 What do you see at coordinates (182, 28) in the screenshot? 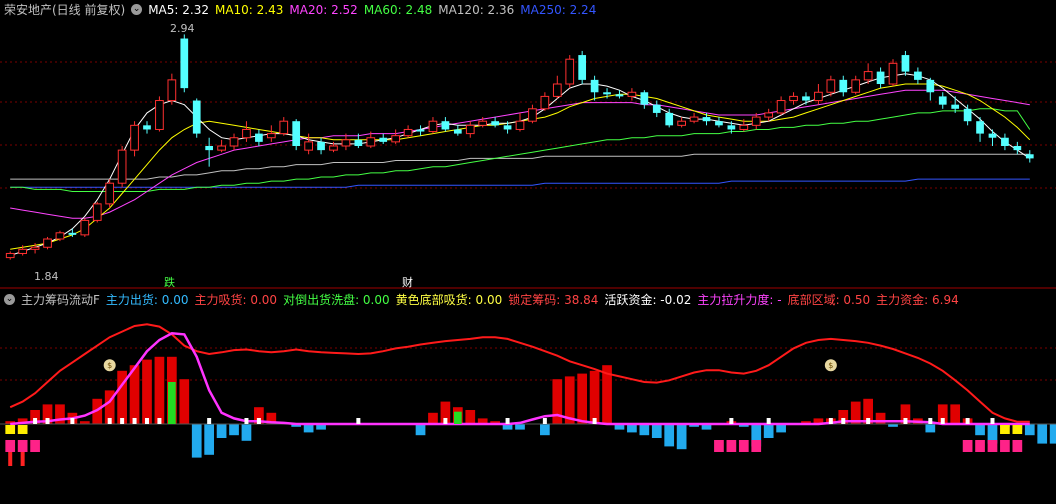
I see `high-price-label: 2.94` at bounding box center [182, 28].